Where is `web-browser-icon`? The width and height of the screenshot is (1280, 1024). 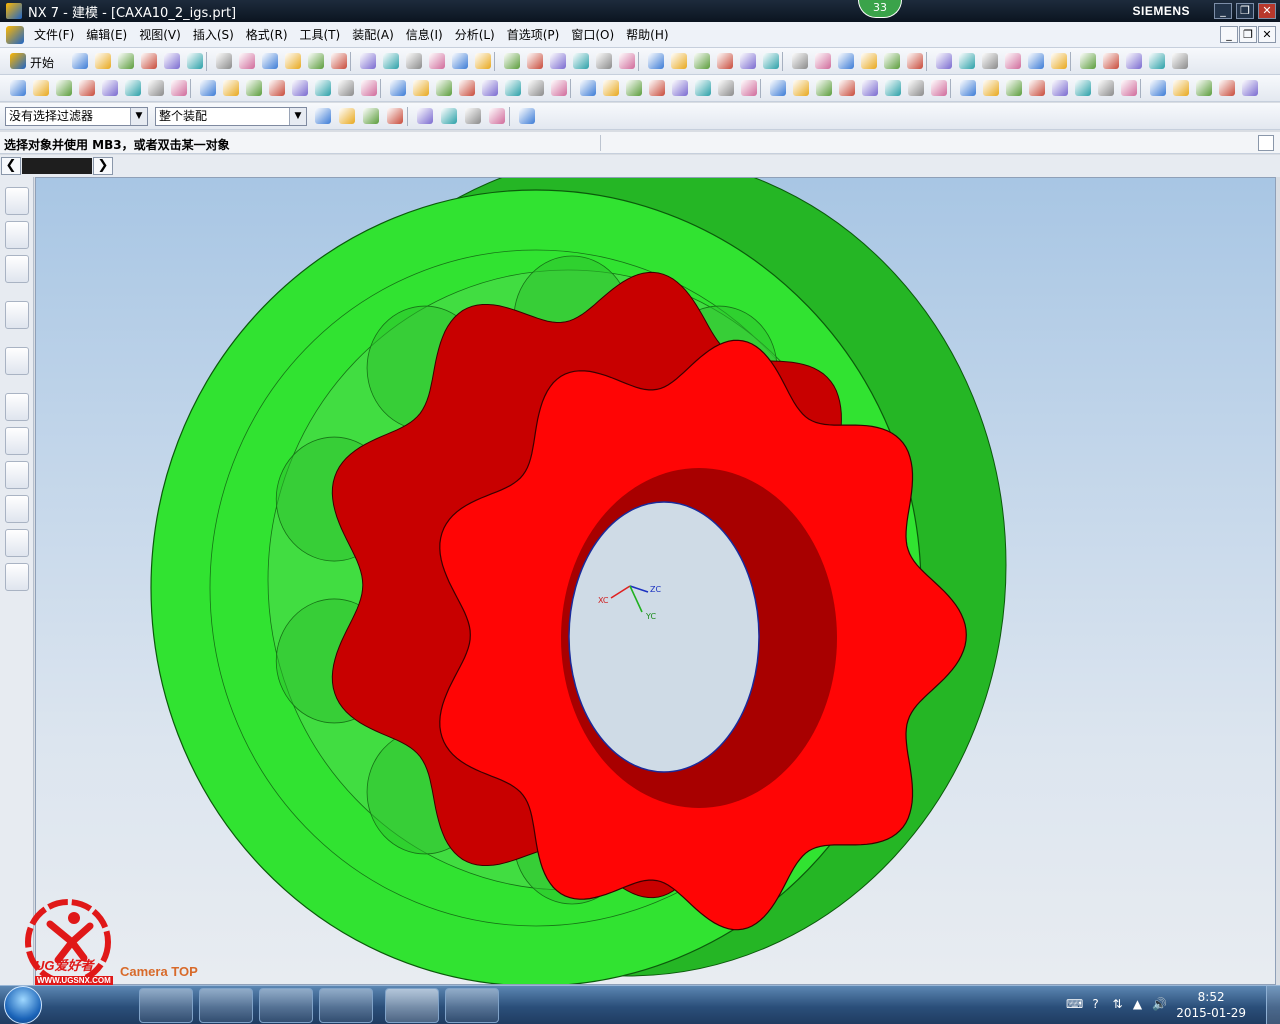
web-browser-icon is located at coordinates (17, 361).